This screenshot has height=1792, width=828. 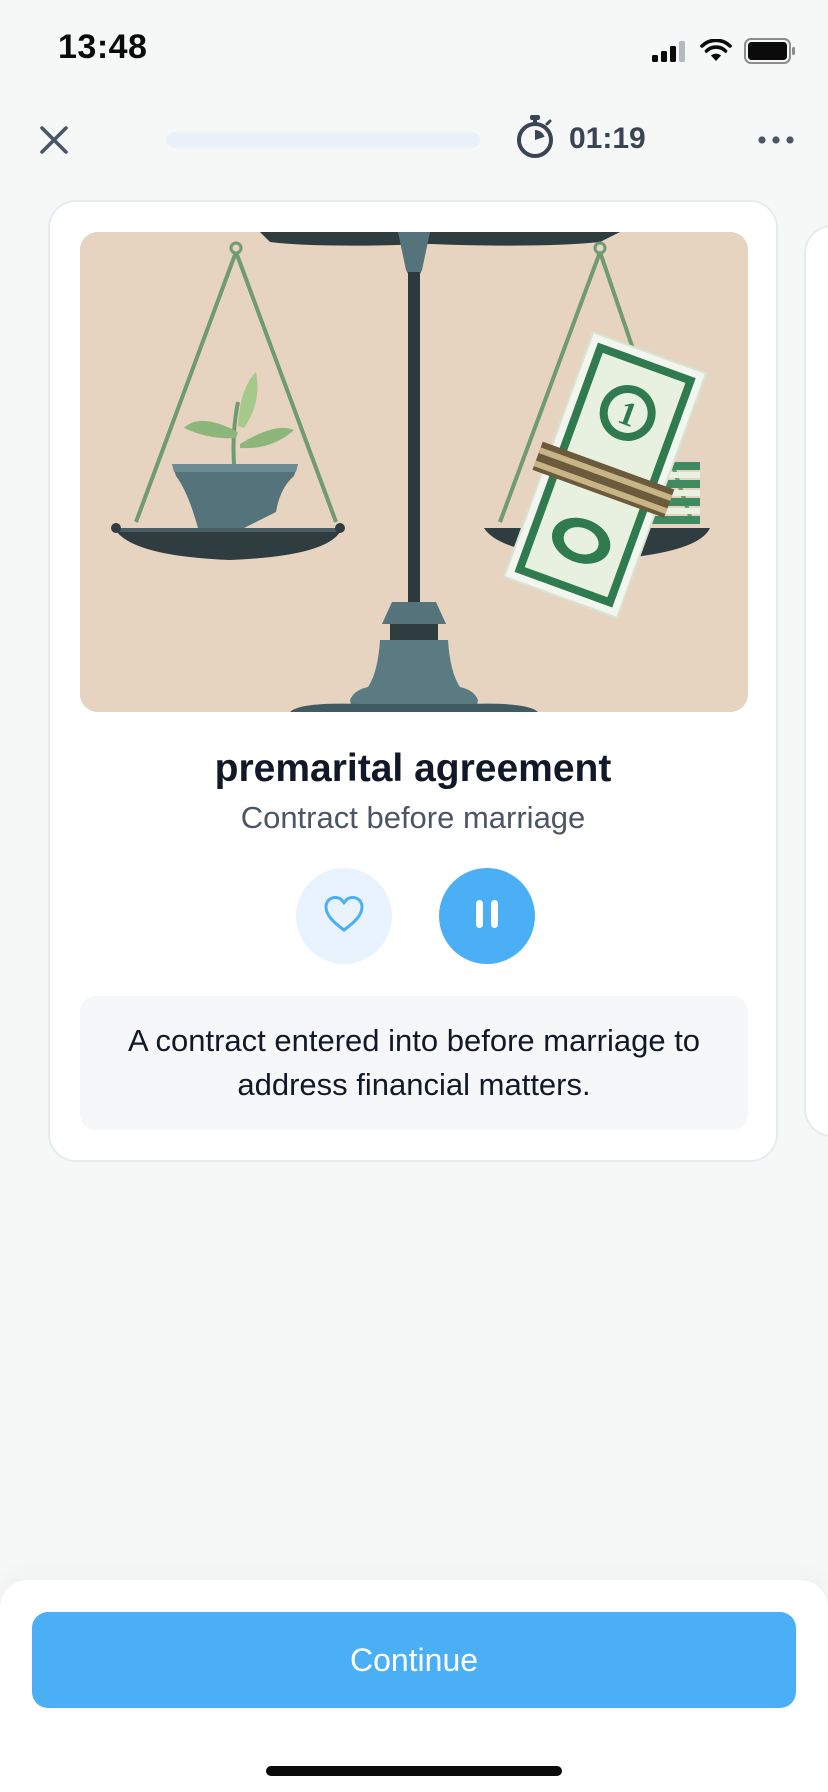 I want to click on close-icon, so click(x=54, y=142).